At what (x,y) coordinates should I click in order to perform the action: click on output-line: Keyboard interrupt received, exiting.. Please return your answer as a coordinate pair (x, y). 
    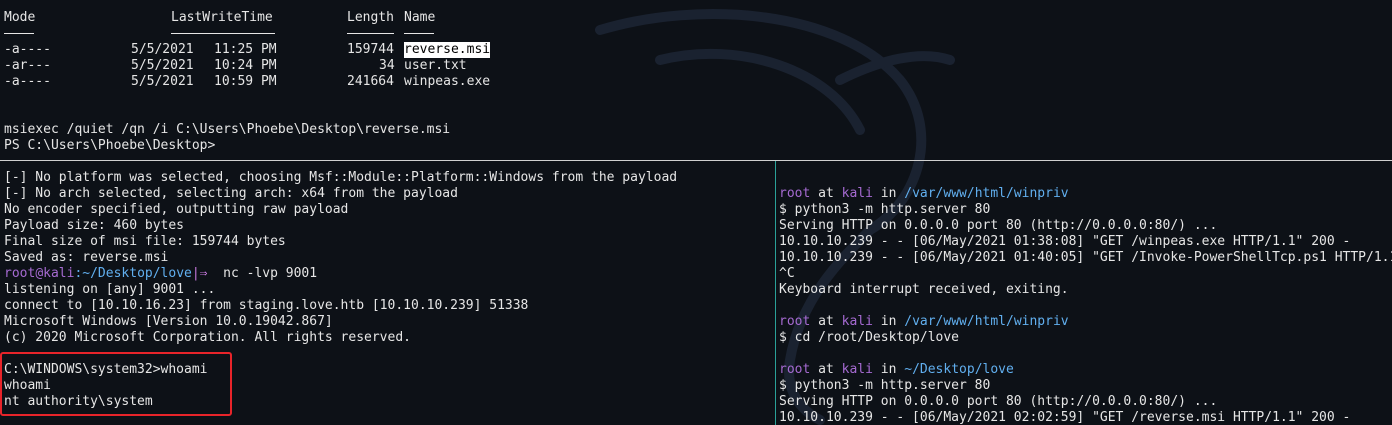
    Looking at the image, I should click on (924, 289).